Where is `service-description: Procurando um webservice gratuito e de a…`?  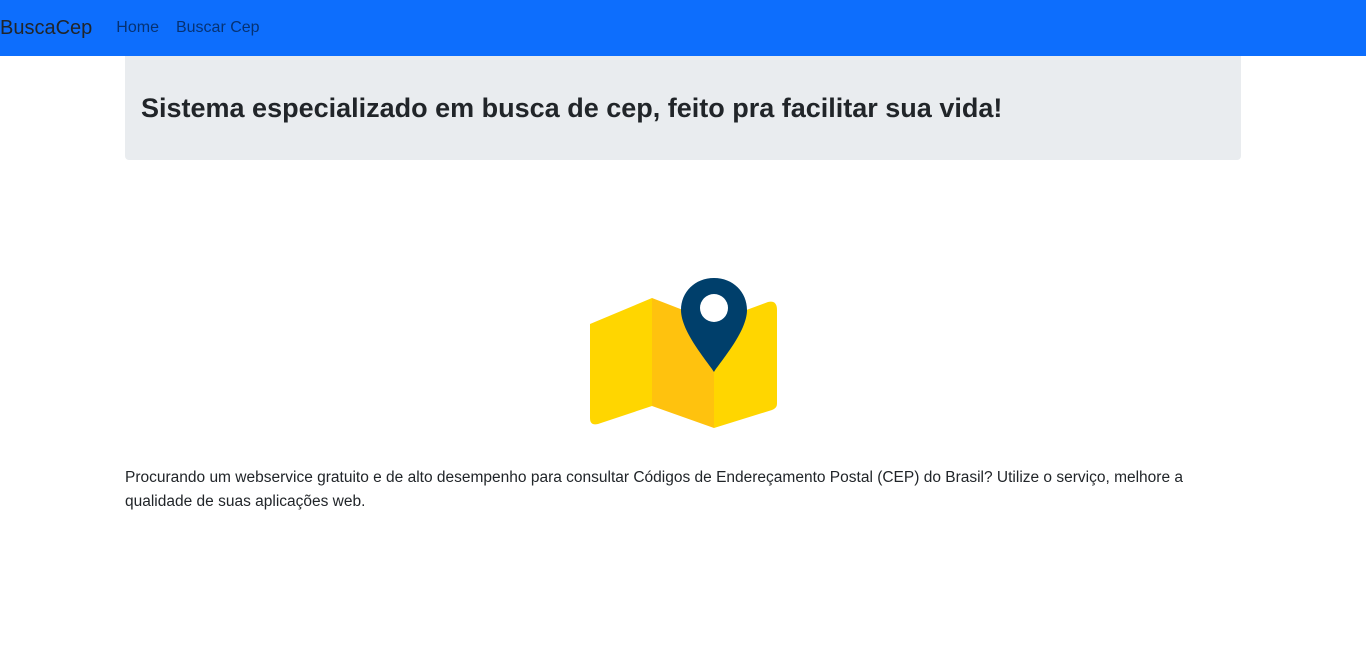
service-description: Procurando um webservice gratuito e de a… is located at coordinates (654, 489).